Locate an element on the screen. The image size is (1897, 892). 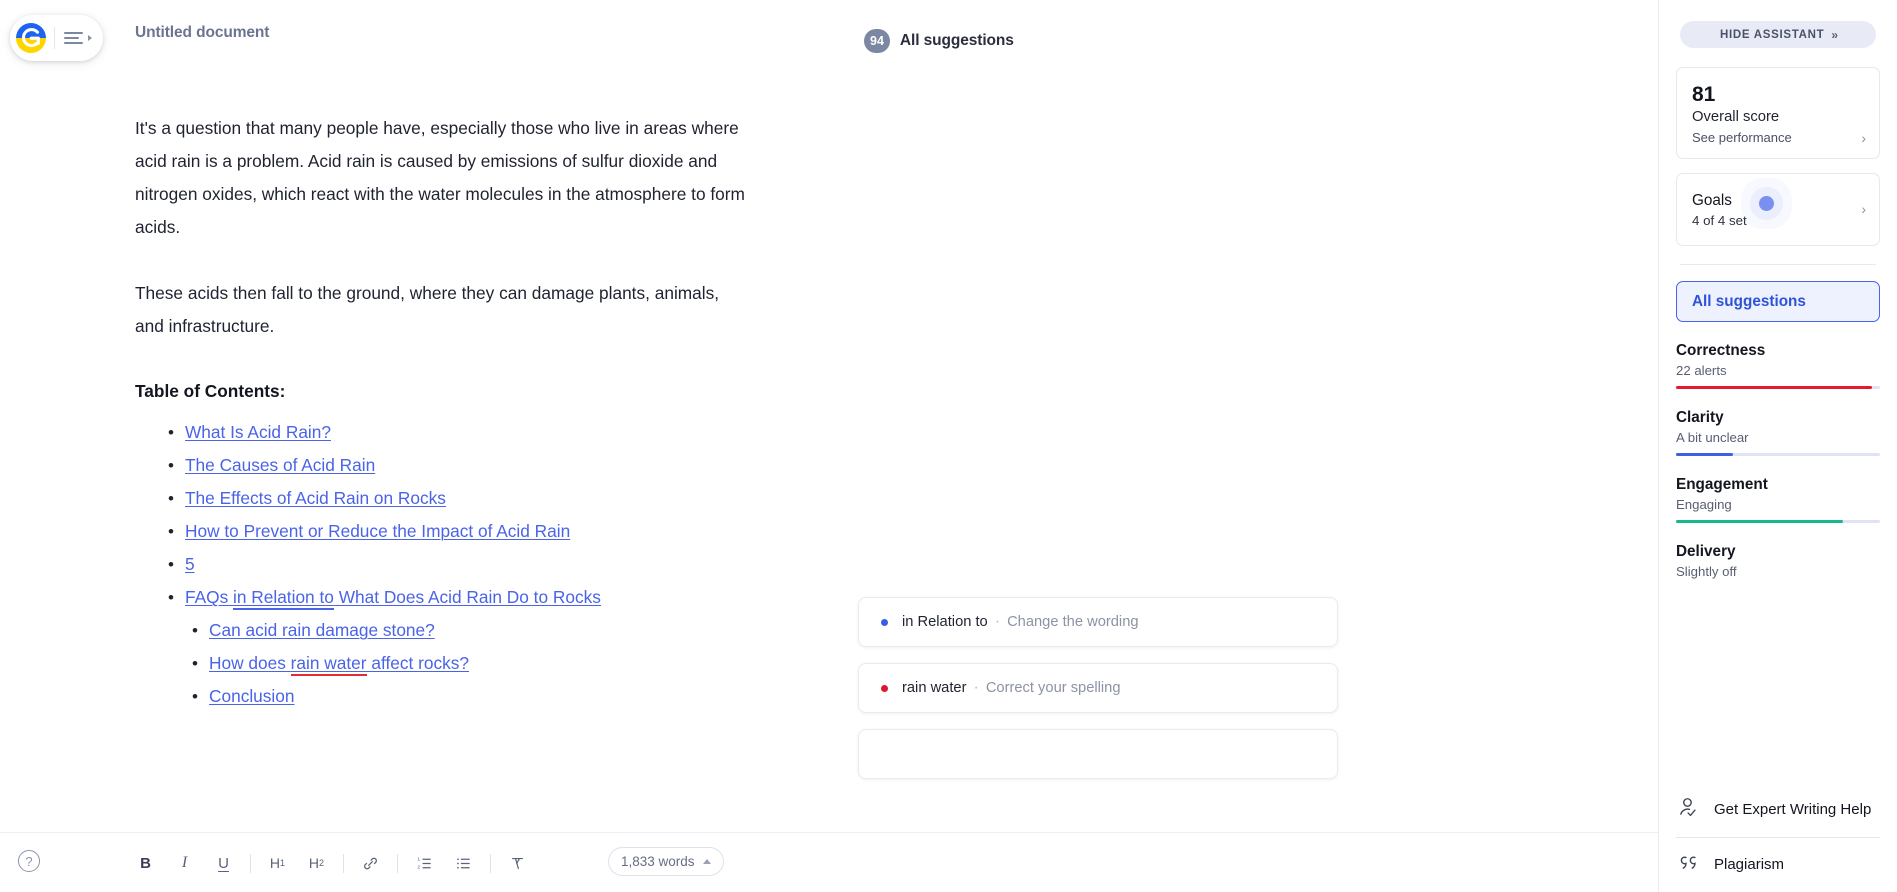
question-mark-icon: ? is located at coordinates (29, 861).